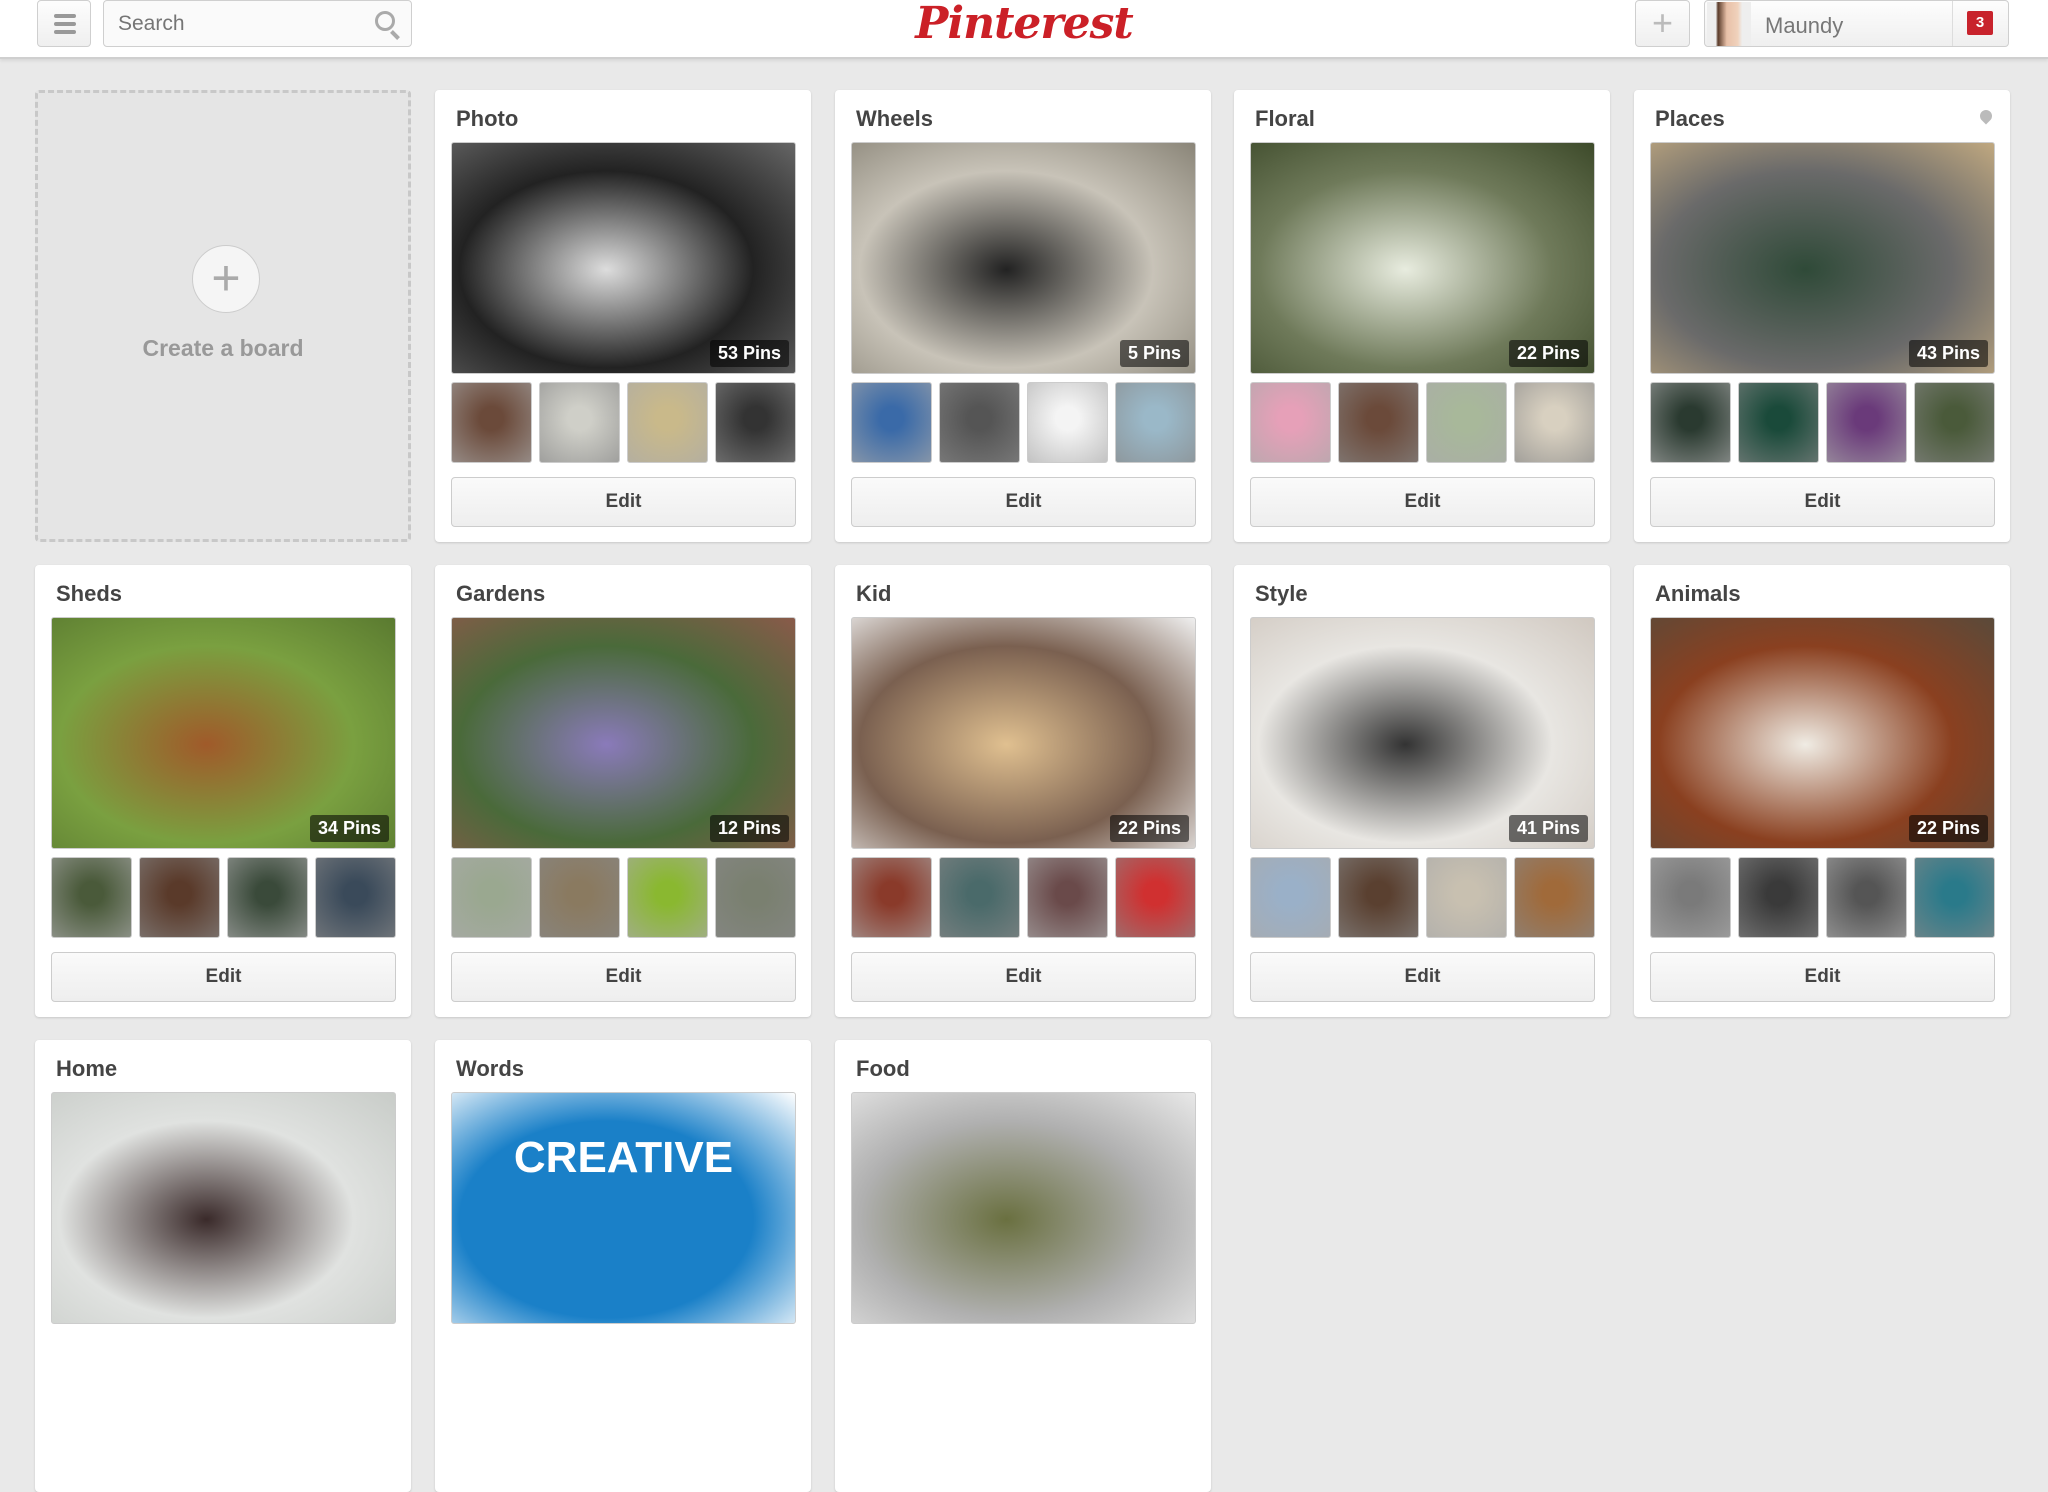  Describe the element at coordinates (487, 119) in the screenshot. I see `board-title: Photo` at that location.